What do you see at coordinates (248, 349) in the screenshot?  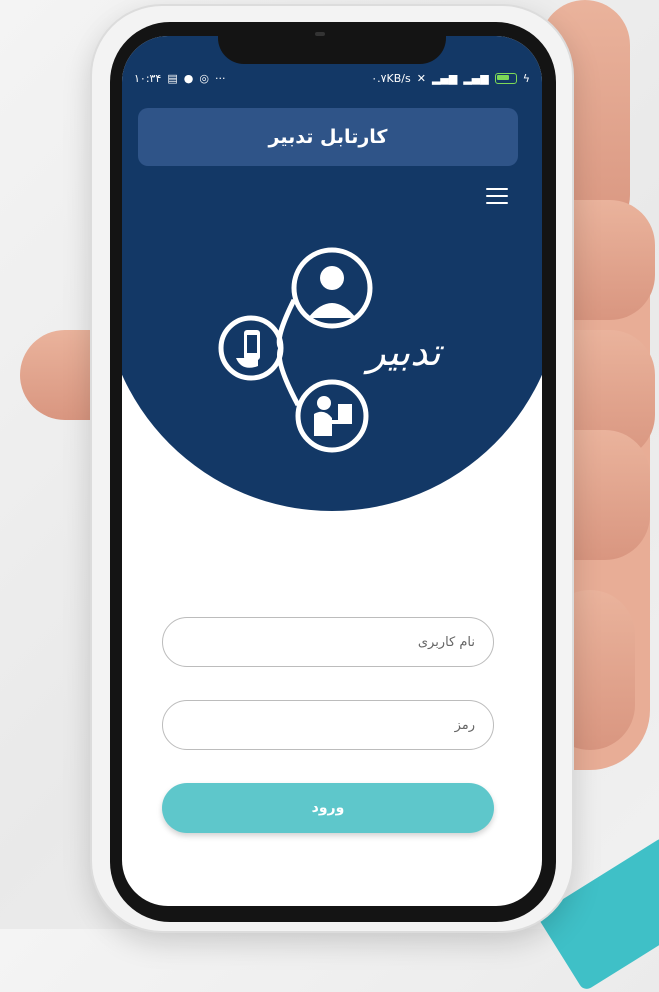 I see `mobile-phone-icon` at bounding box center [248, 349].